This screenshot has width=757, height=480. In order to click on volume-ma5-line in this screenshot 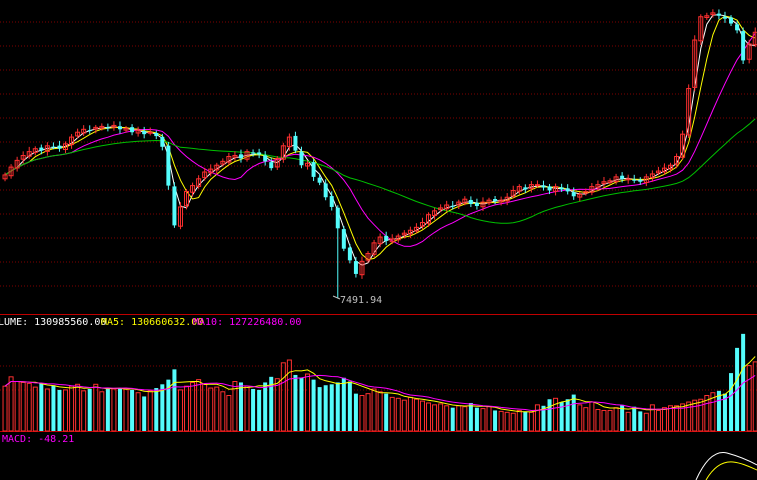, I will do `click(380, 384)`.